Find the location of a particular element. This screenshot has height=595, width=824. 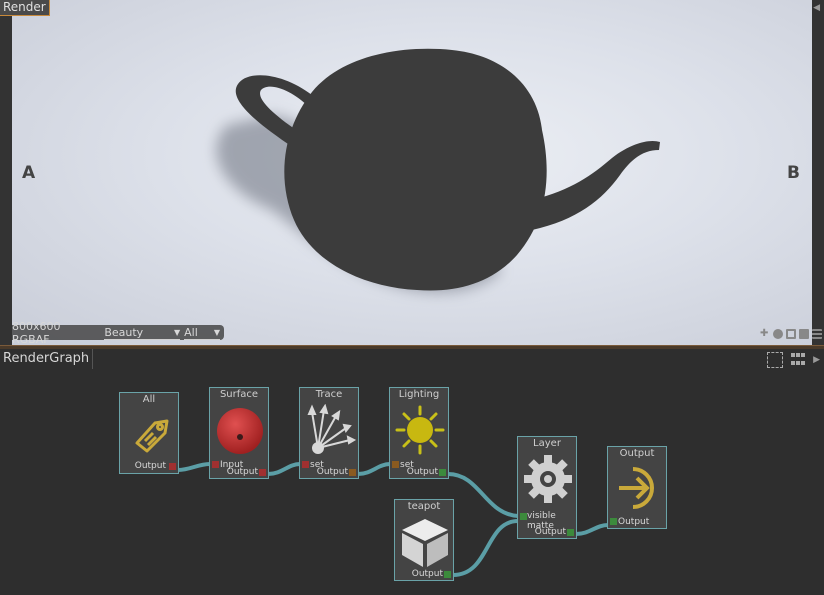

output-arrow-icon is located at coordinates (636, 488).